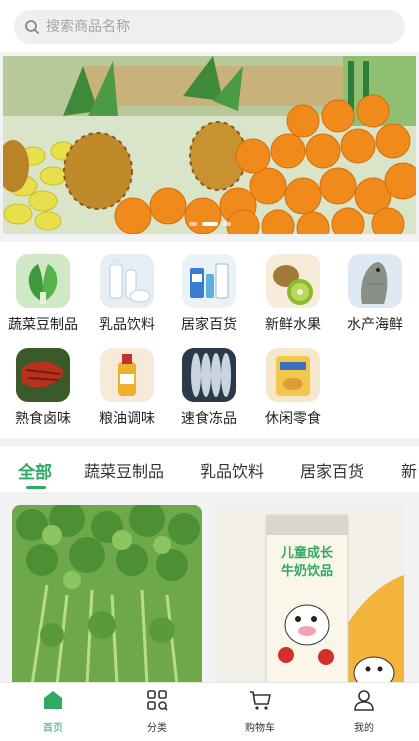 The image size is (419, 741). Describe the element at coordinates (307, 553) in the screenshot. I see `package-text-1: 儿童成长` at that location.